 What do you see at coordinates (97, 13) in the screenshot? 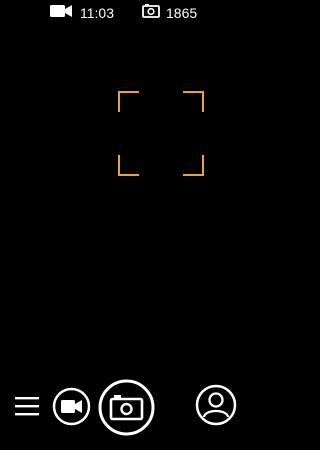
I see `video-time-label: 11:03` at bounding box center [97, 13].